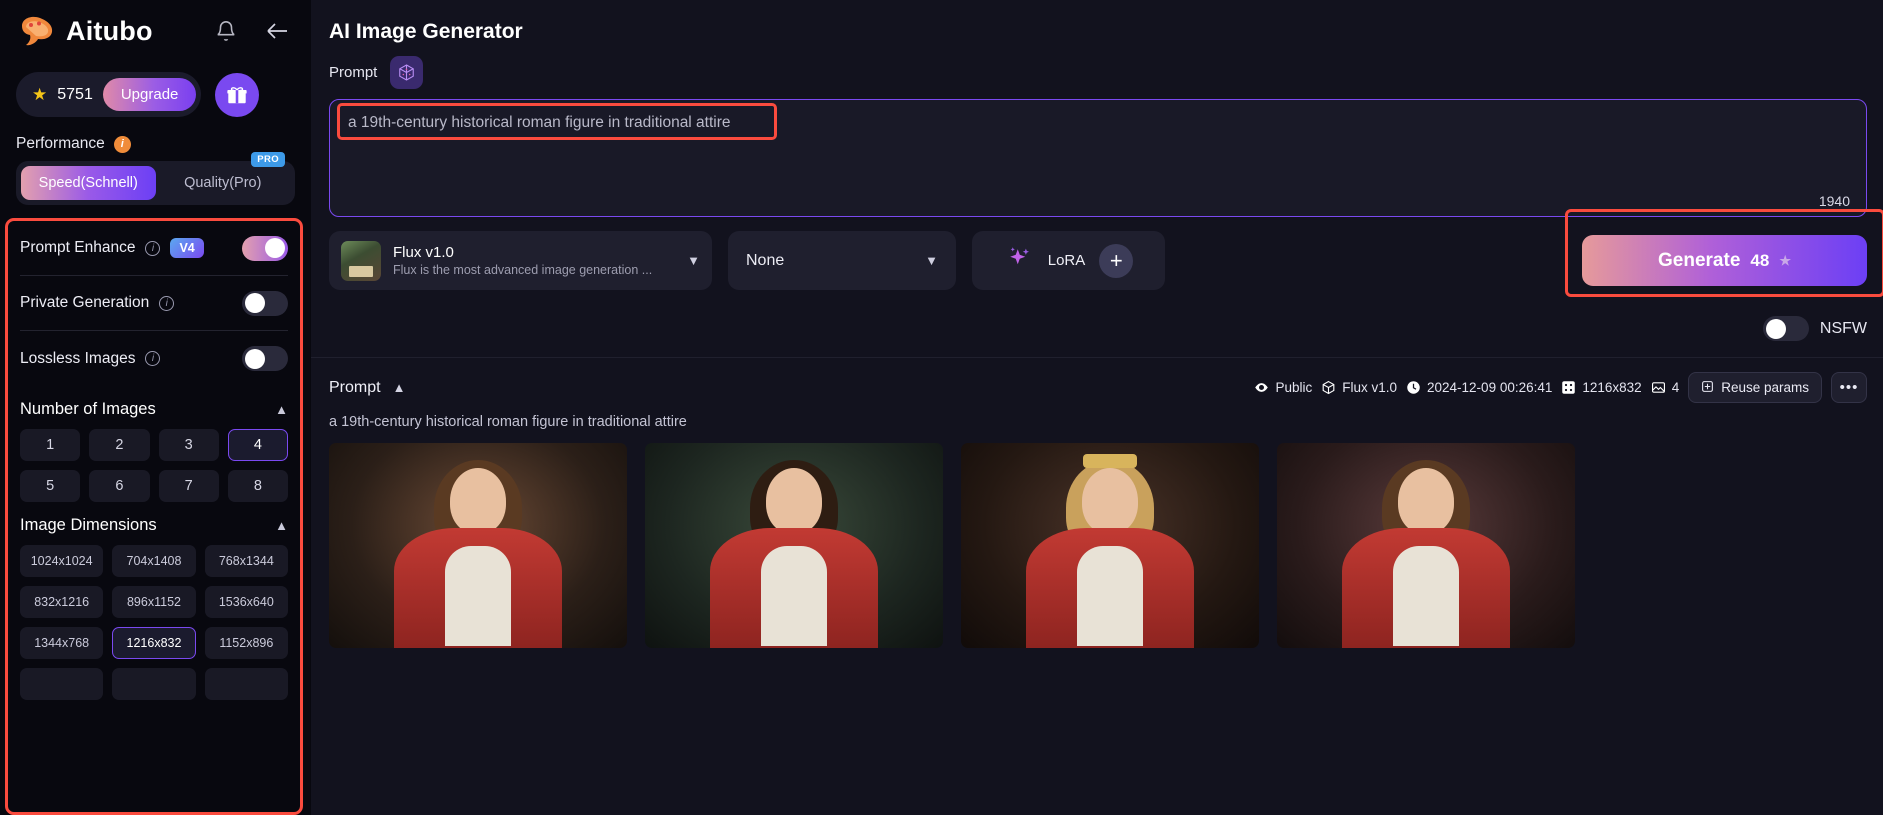 This screenshot has width=1883, height=815. I want to click on meta-dimensions-text: 1216x832, so click(1612, 387).